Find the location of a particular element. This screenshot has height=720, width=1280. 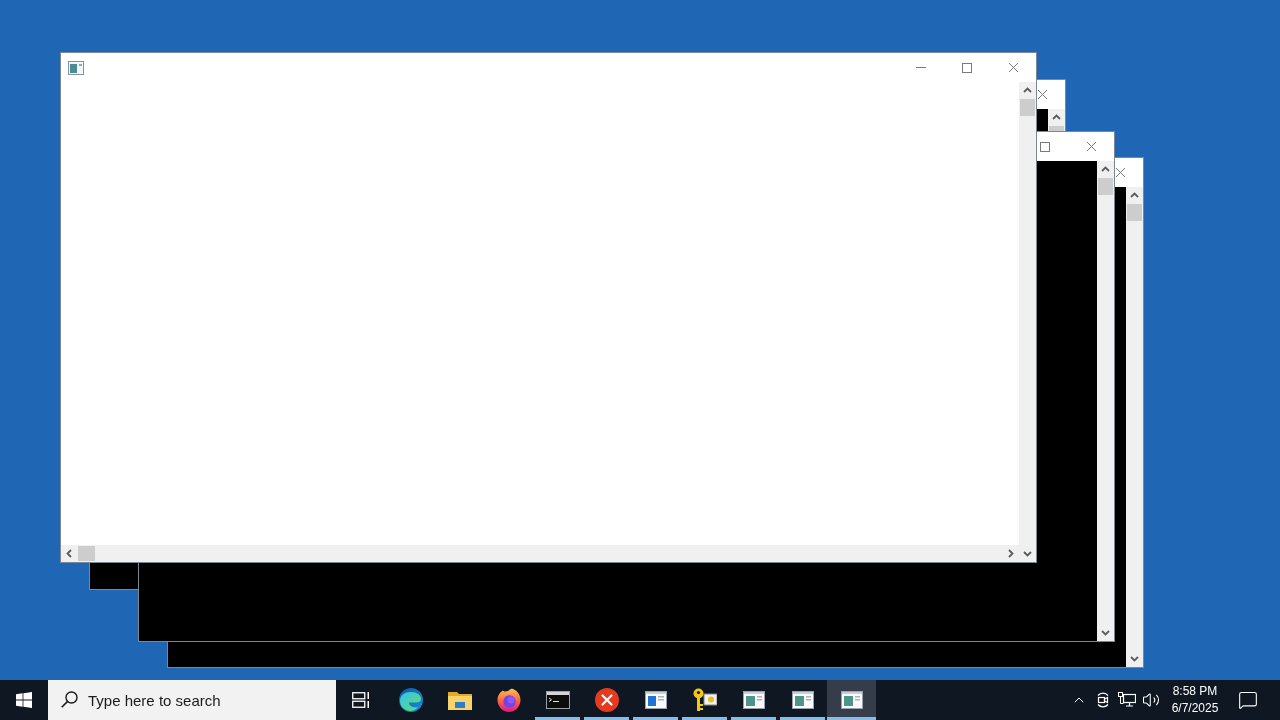

network-icon is located at coordinates (1127, 700).